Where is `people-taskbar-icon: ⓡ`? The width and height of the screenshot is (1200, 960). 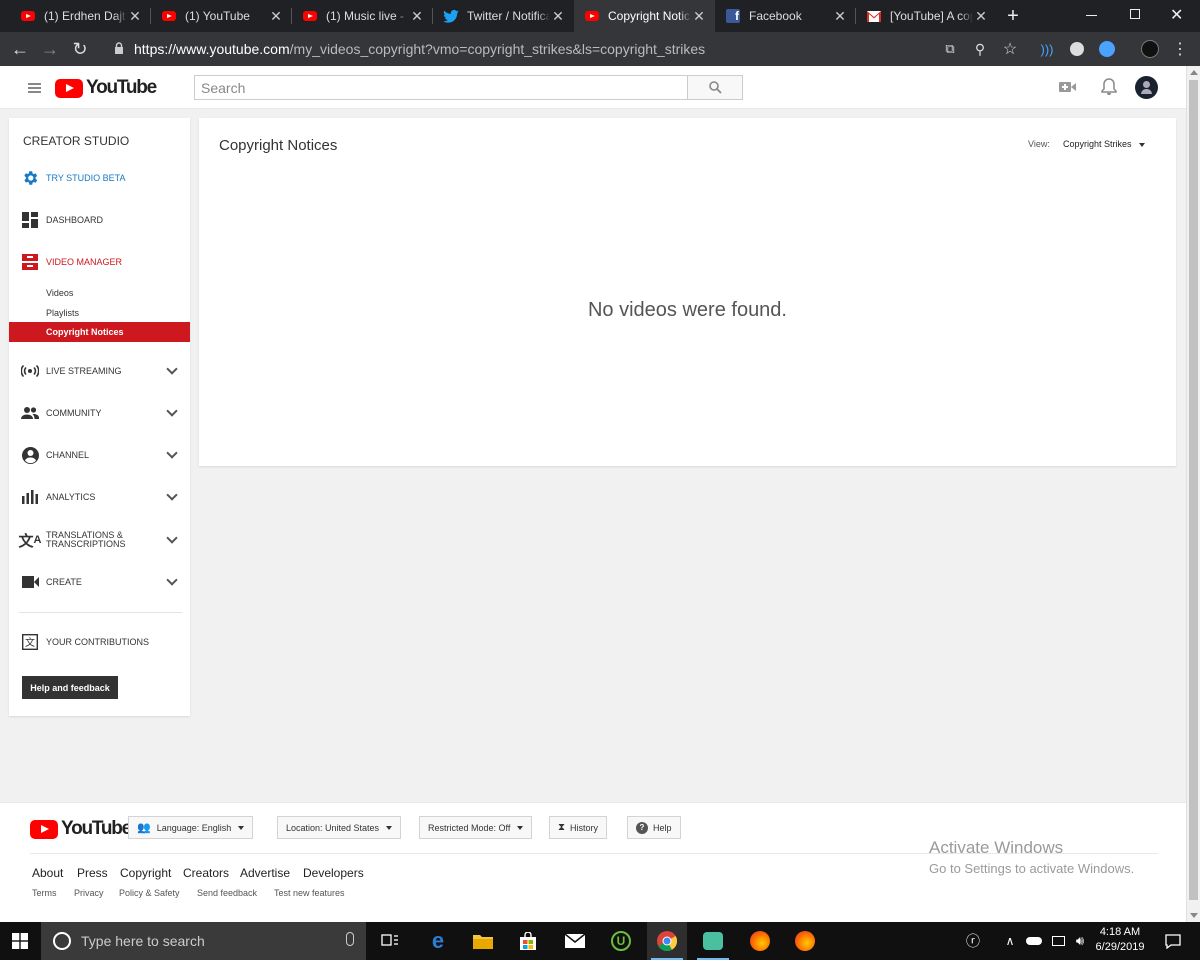
people-taskbar-icon: ⓡ is located at coordinates (973, 941).